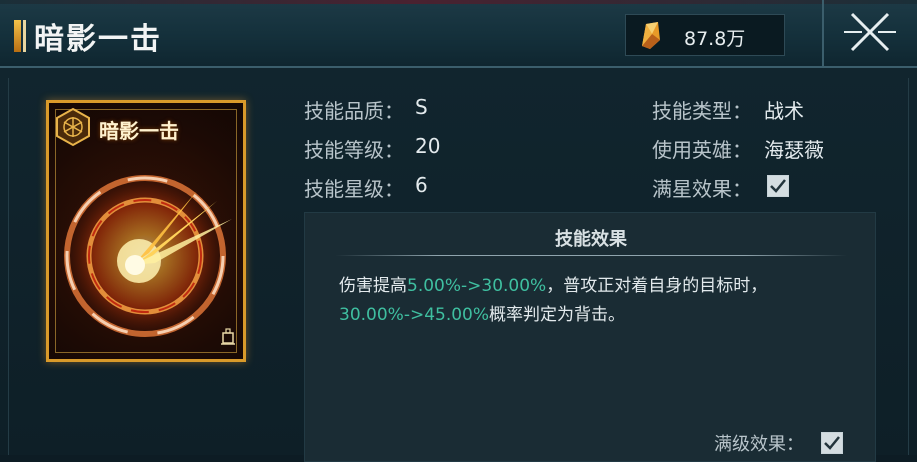  What do you see at coordinates (73, 127) in the screenshot?
I see `emblem-icon` at bounding box center [73, 127].